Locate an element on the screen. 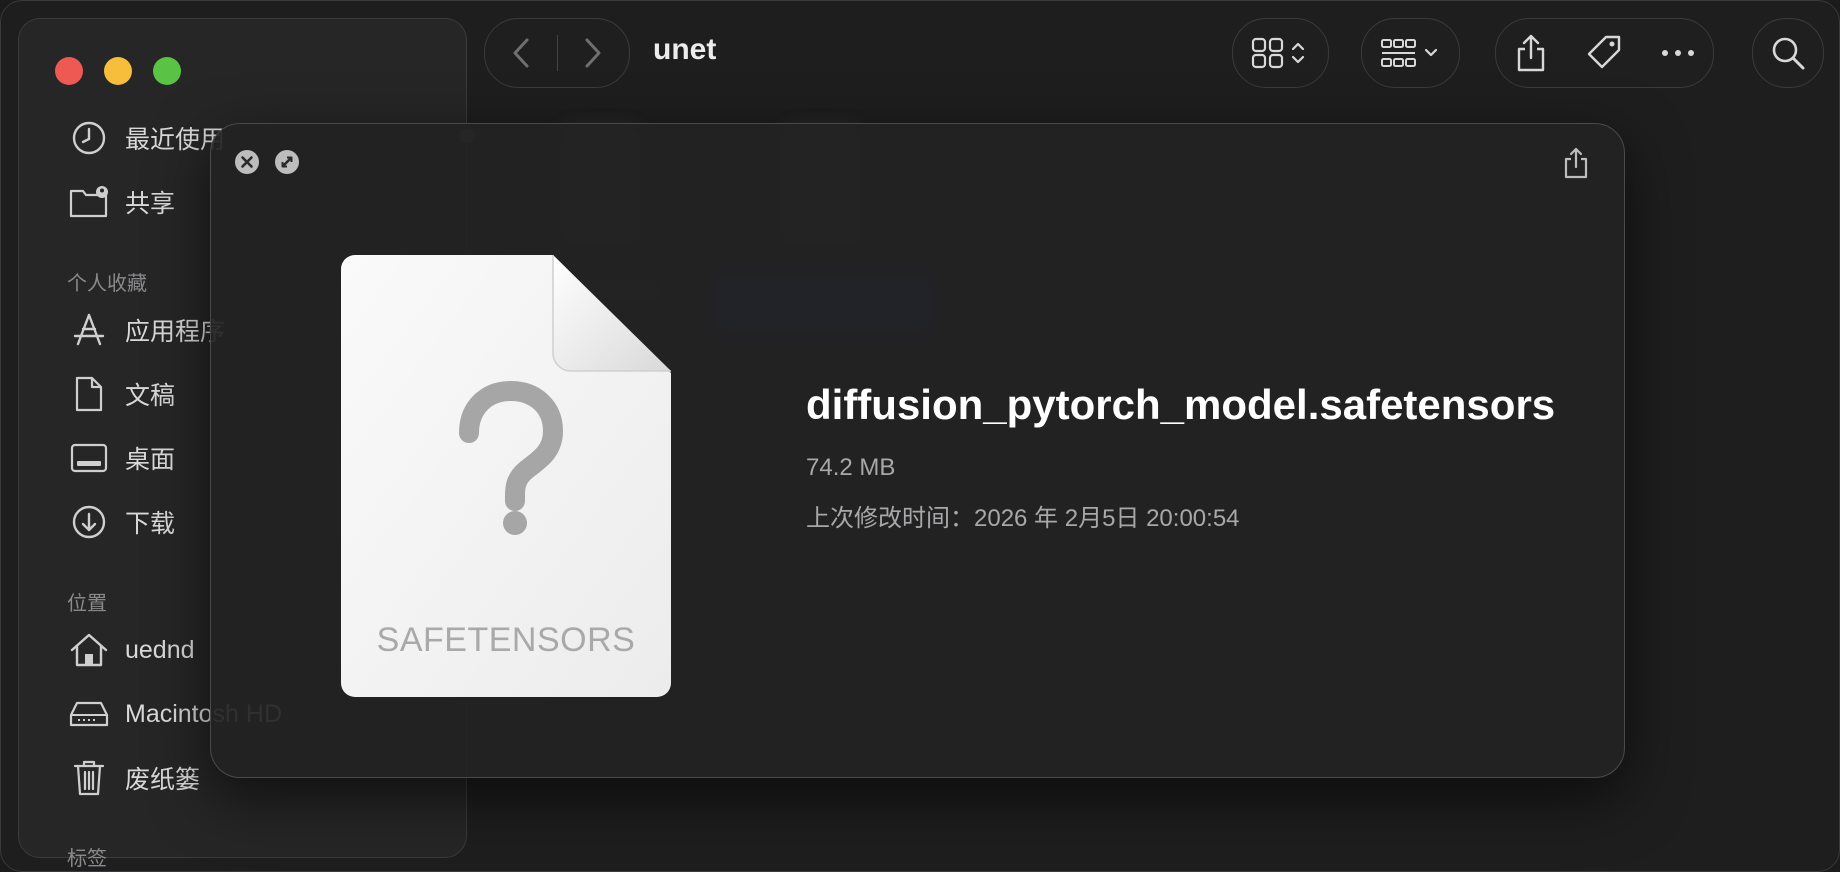 This screenshot has height=872, width=1840. applications-icon is located at coordinates (89, 330).